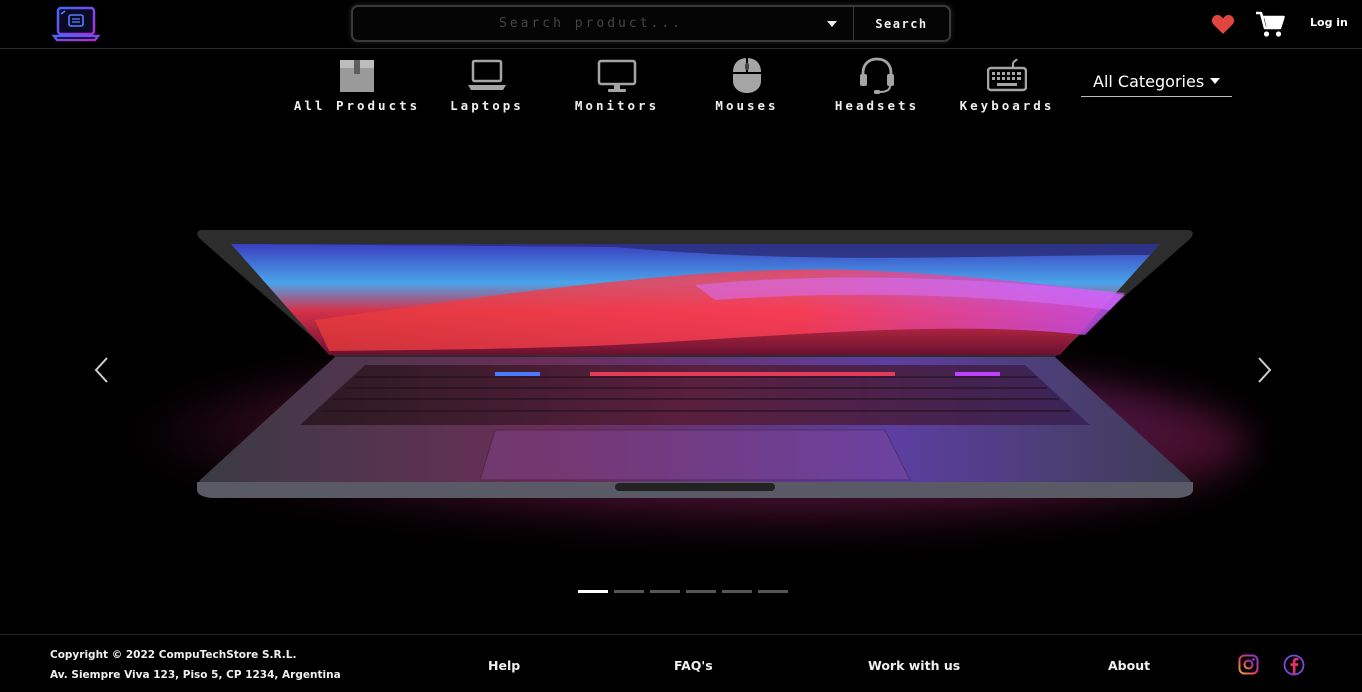  I want to click on category-monitors: Monitors, so click(617, 84).